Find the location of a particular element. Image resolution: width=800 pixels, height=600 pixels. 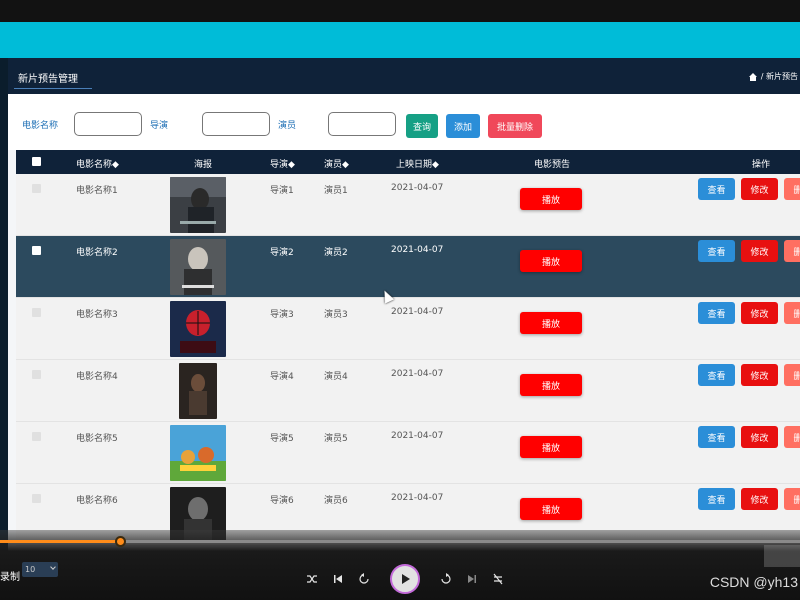

batch-delete-button: 批量删除 is located at coordinates (515, 126).